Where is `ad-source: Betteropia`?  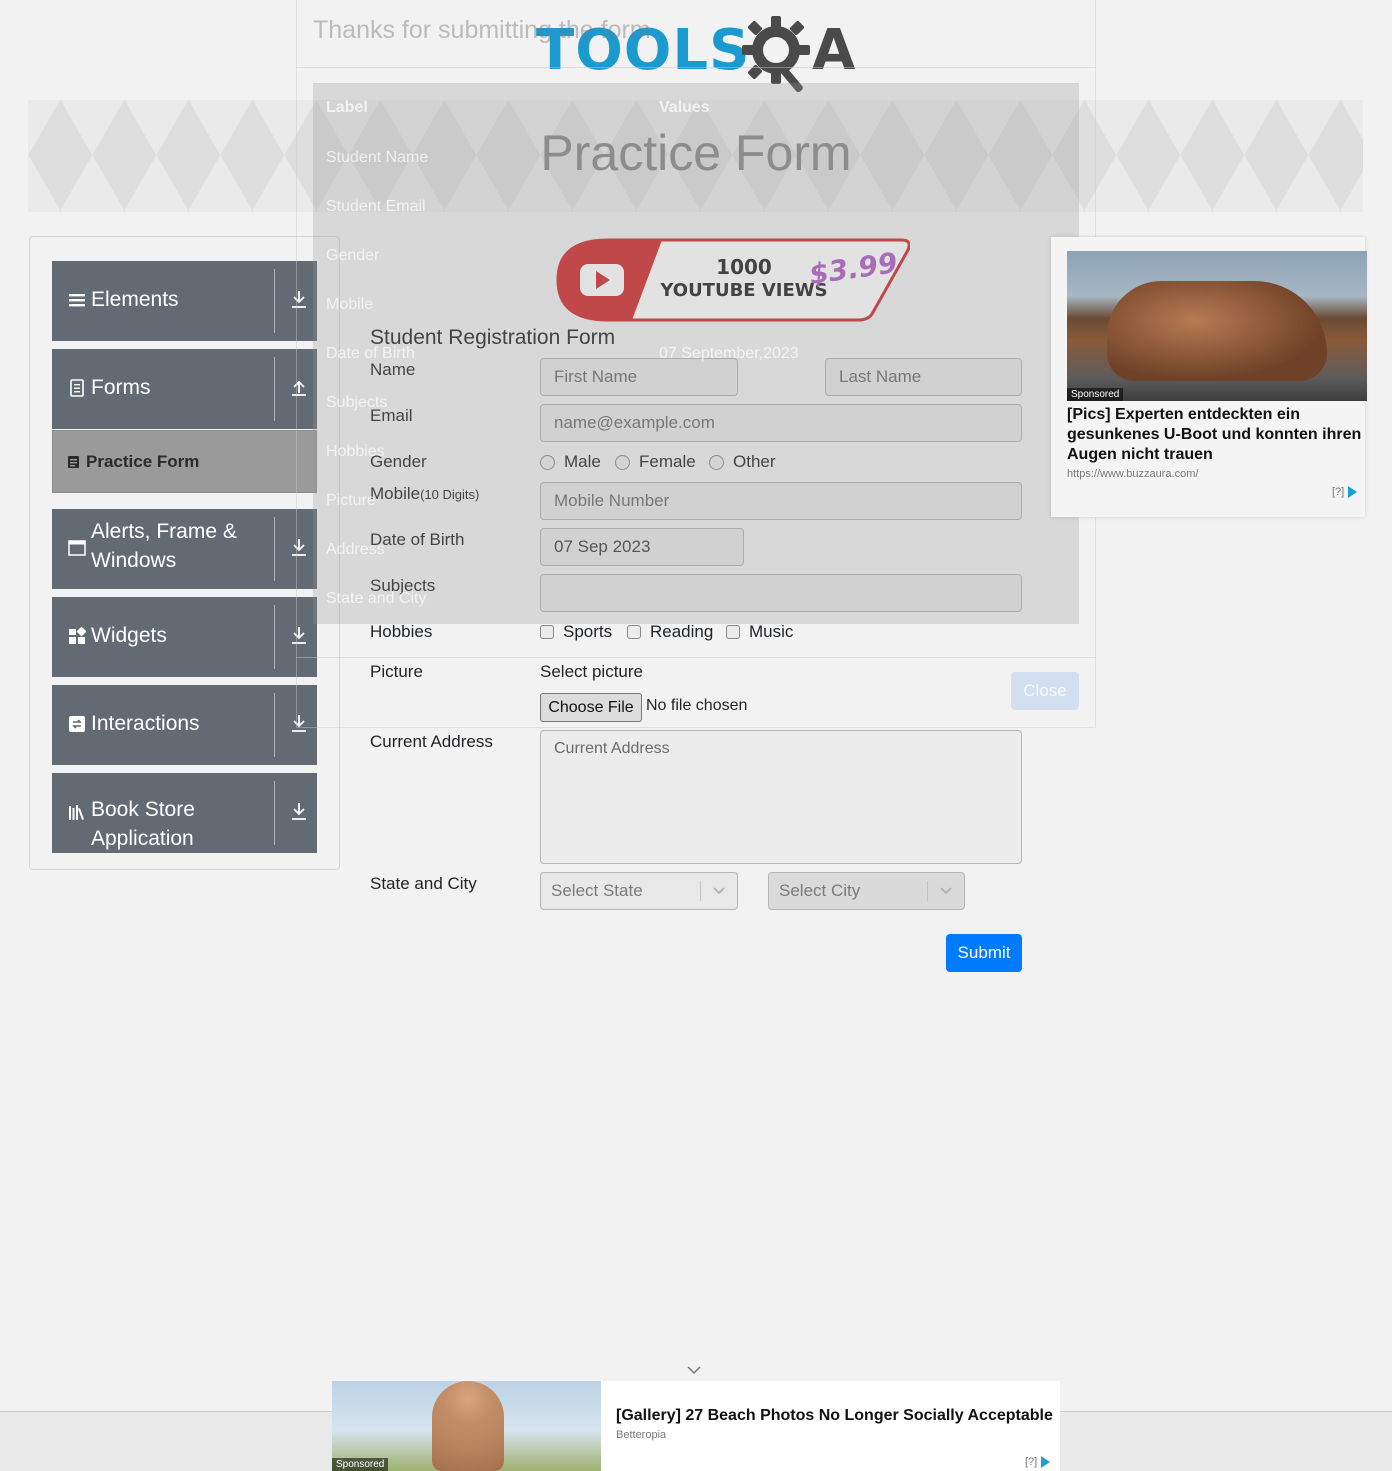
ad-source: Betteropia is located at coordinates (641, 1435).